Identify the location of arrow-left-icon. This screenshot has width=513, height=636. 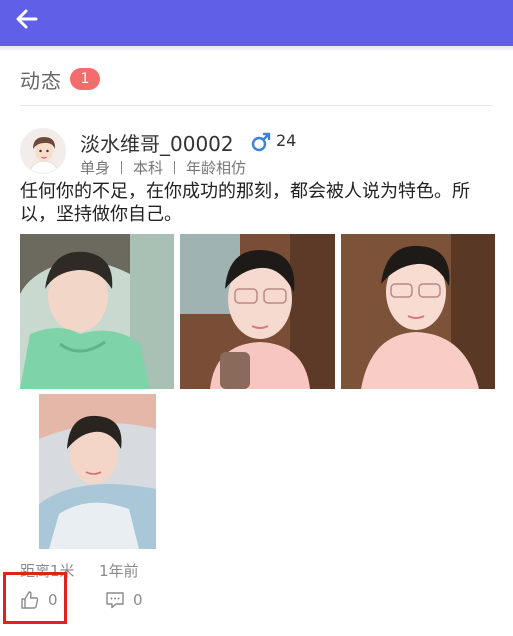
(27, 19).